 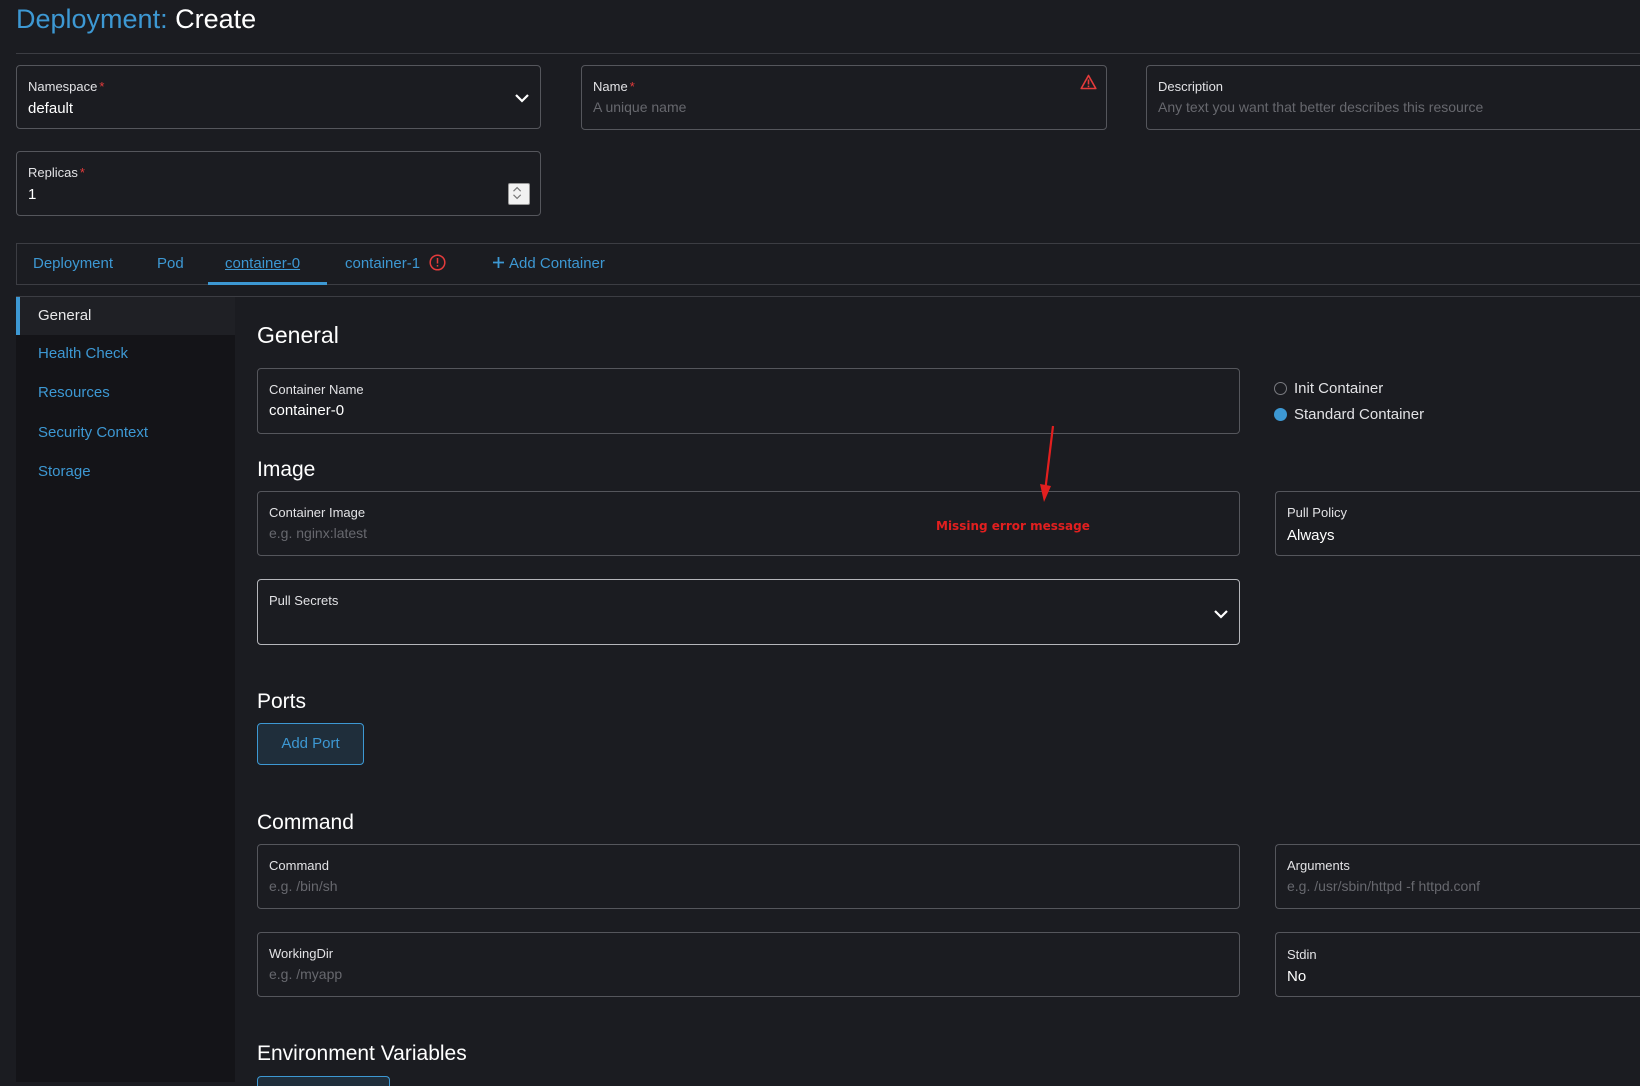 I want to click on command-section-title: Command, so click(x=305, y=822).